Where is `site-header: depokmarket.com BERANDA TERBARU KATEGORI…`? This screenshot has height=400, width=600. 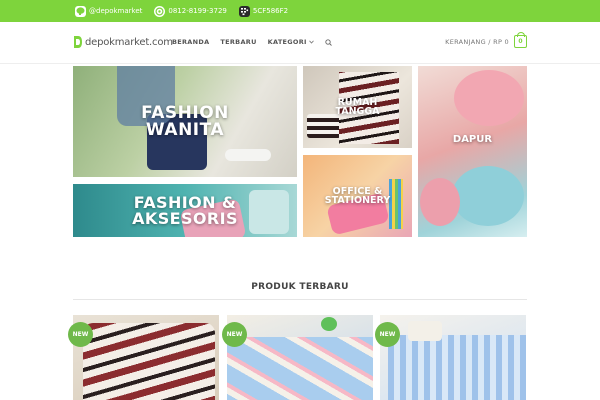
site-header: depokmarket.com BERANDA TERBARU KATEGORI… is located at coordinates (300, 43).